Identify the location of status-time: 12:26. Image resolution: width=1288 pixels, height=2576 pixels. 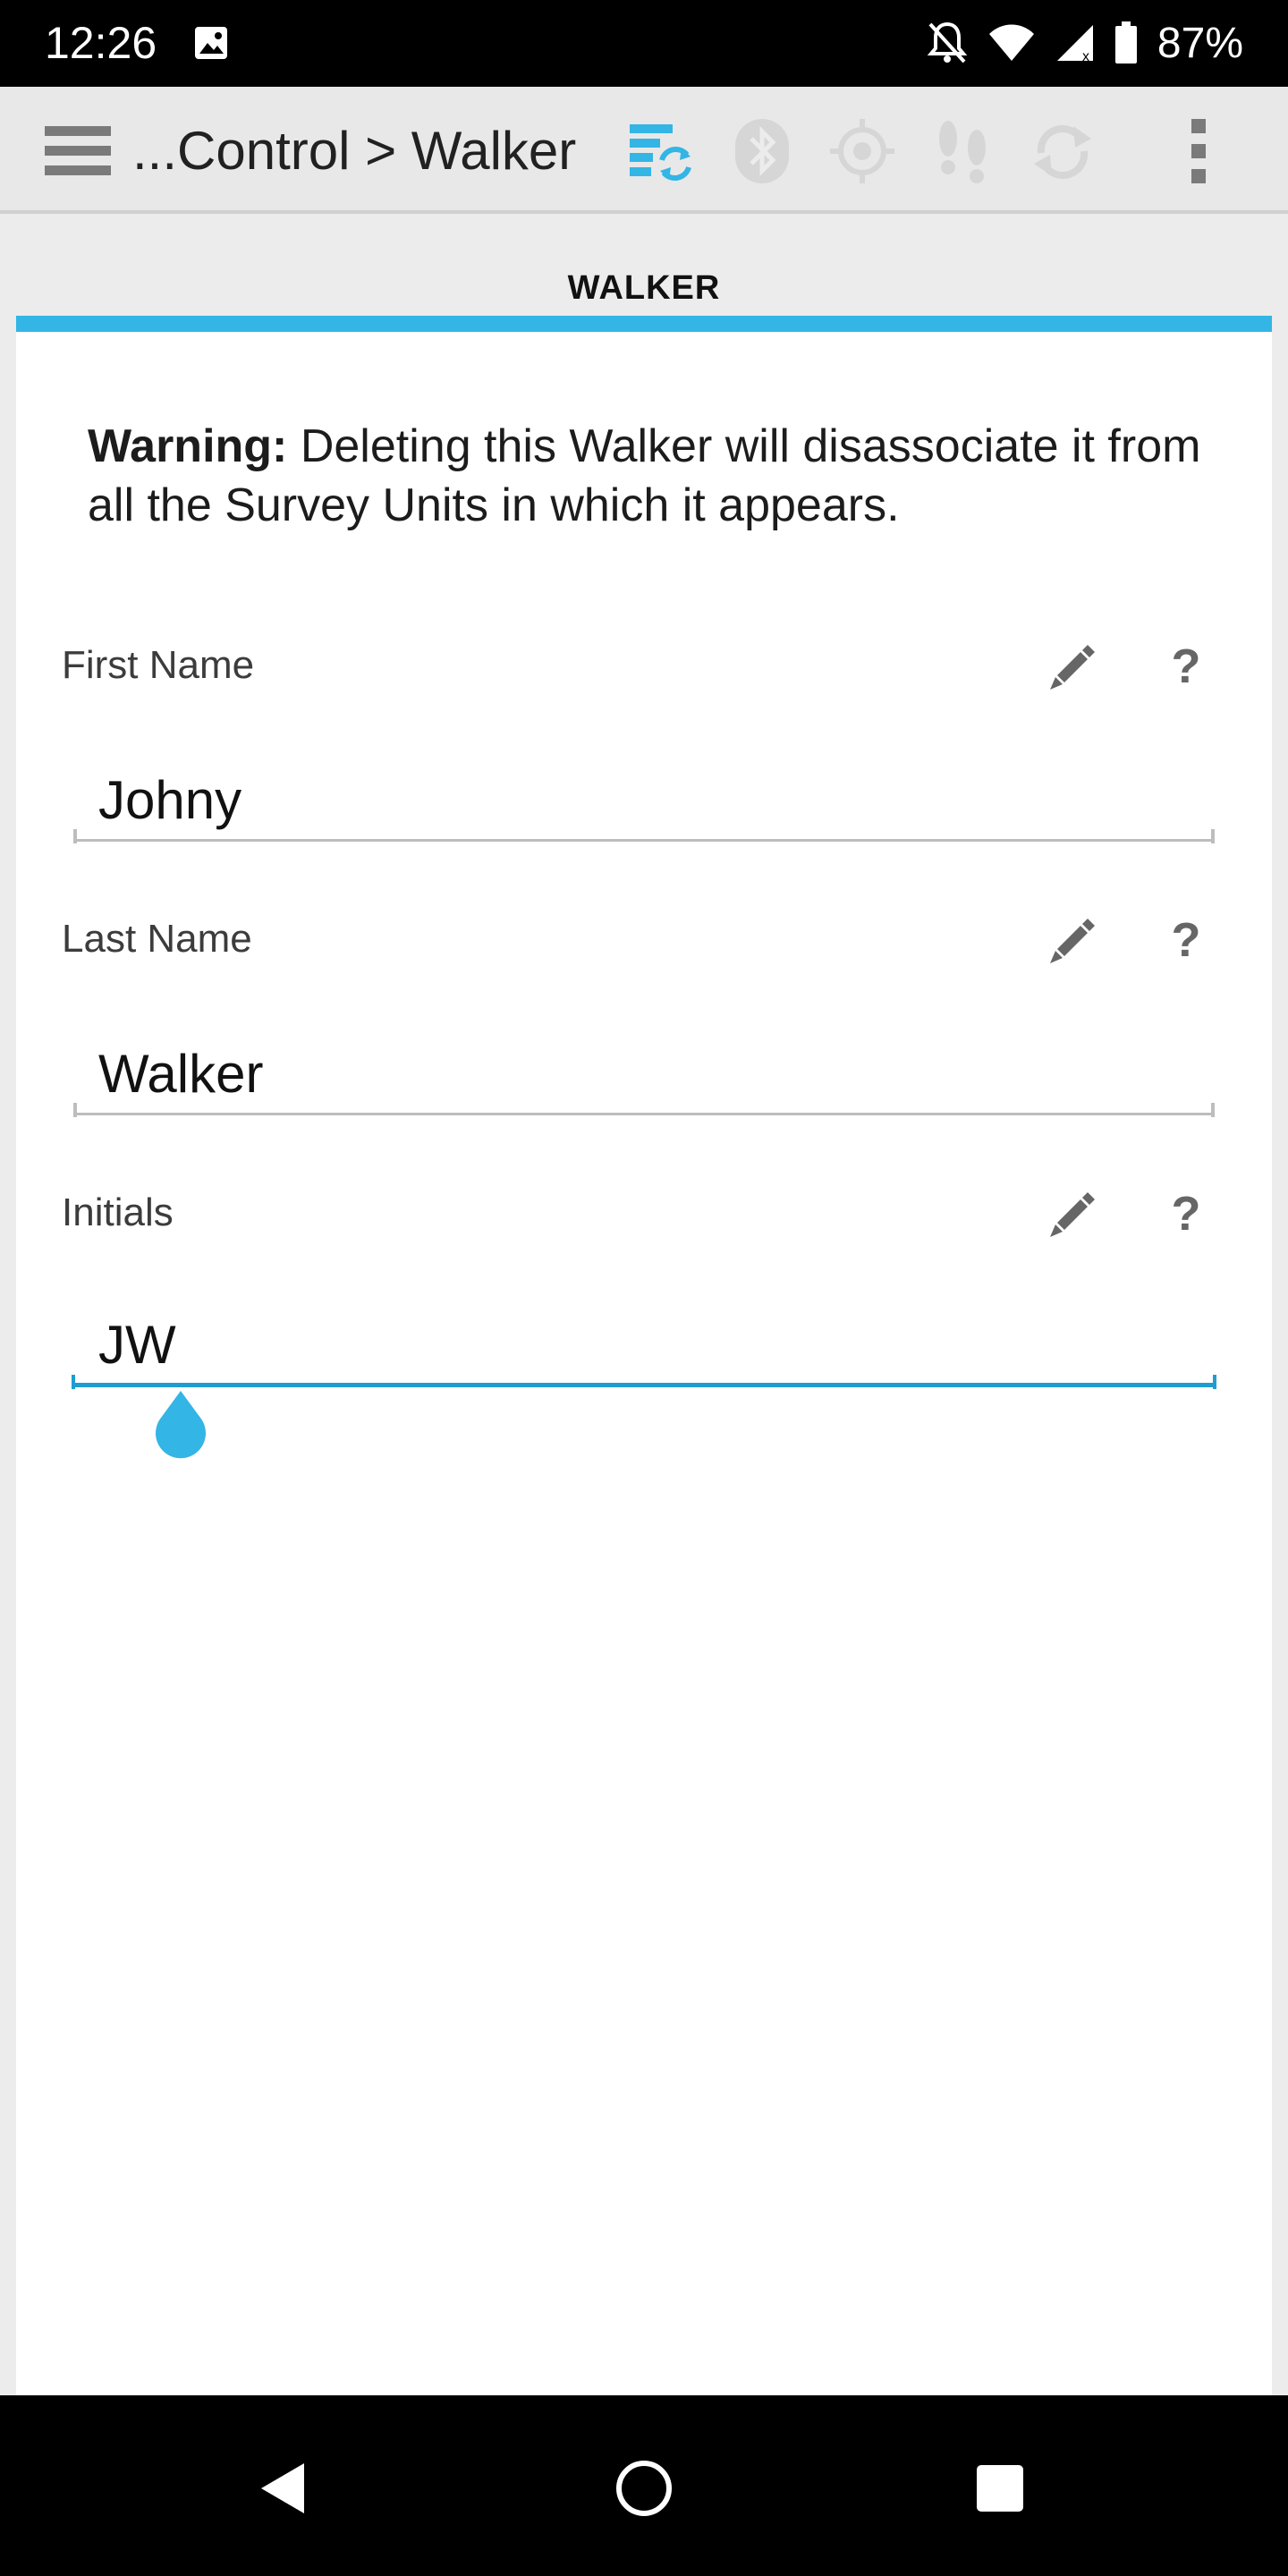
(101, 43).